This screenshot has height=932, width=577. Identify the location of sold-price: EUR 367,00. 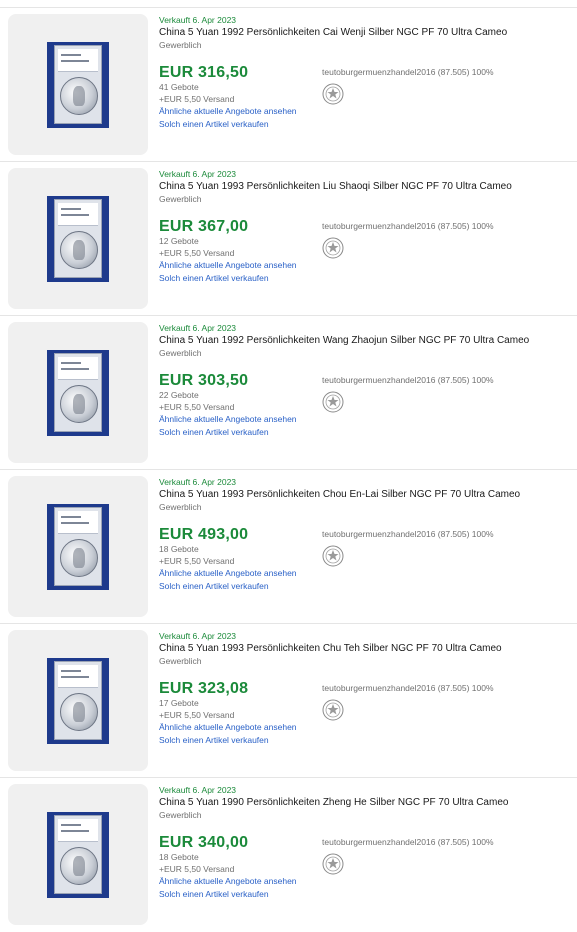
(204, 226).